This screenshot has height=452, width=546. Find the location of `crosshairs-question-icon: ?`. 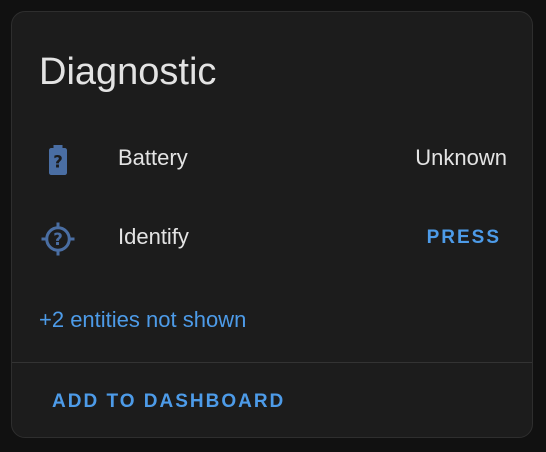

crosshairs-question-icon: ? is located at coordinates (58, 239).